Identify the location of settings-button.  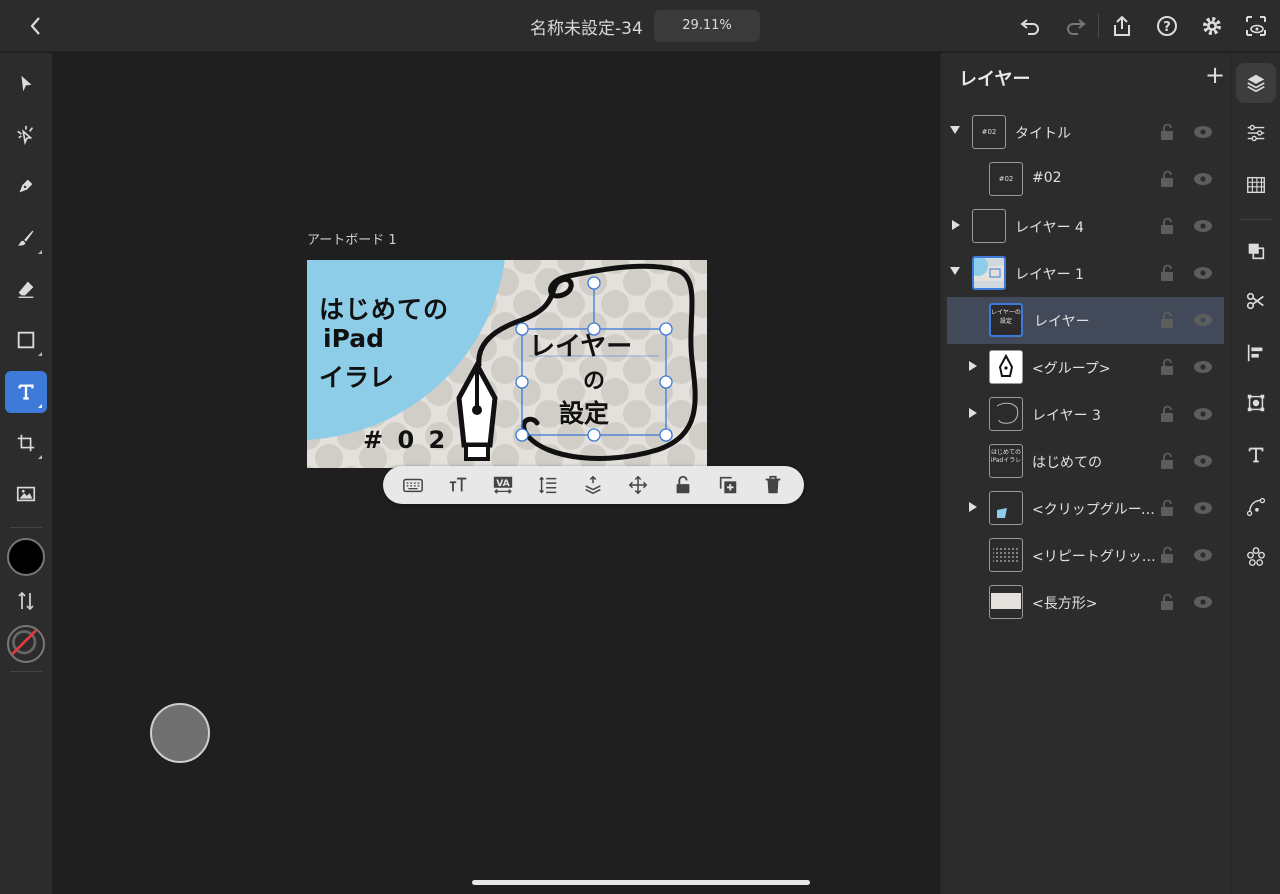
(1212, 26).